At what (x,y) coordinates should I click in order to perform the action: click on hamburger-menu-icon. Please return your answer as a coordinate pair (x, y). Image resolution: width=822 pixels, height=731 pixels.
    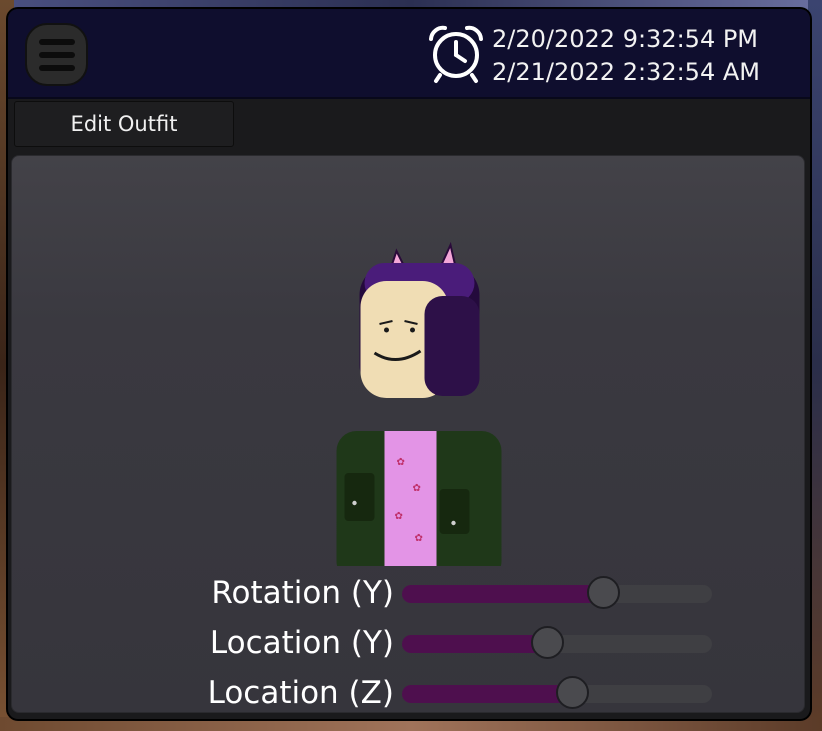
    Looking at the image, I should click on (56, 54).